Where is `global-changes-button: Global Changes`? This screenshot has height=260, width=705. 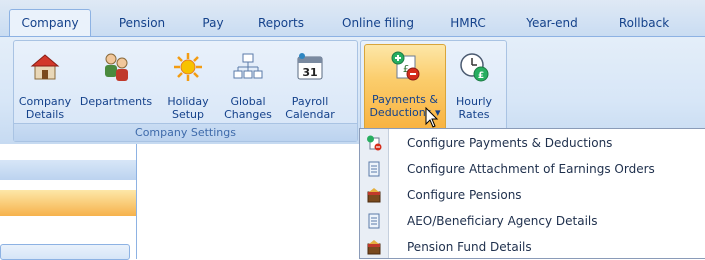
global-changes-button: Global Changes is located at coordinates (248, 83).